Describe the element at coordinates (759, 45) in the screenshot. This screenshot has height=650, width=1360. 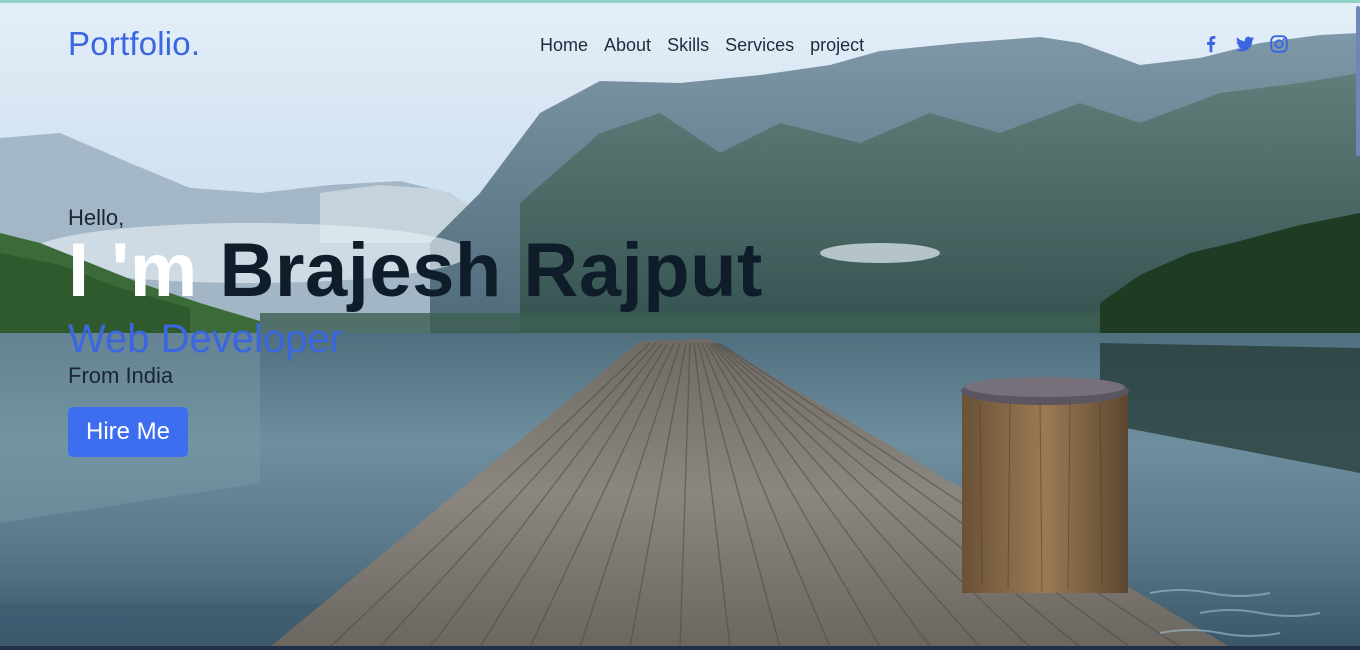
I see `nav-link-services: Services` at that location.